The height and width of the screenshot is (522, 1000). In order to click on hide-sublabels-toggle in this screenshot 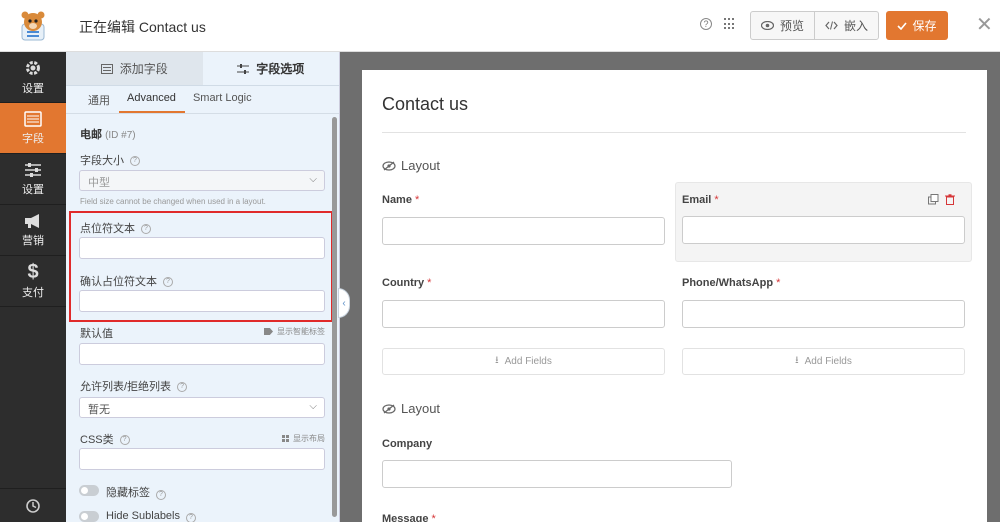, I will do `click(89, 516)`.